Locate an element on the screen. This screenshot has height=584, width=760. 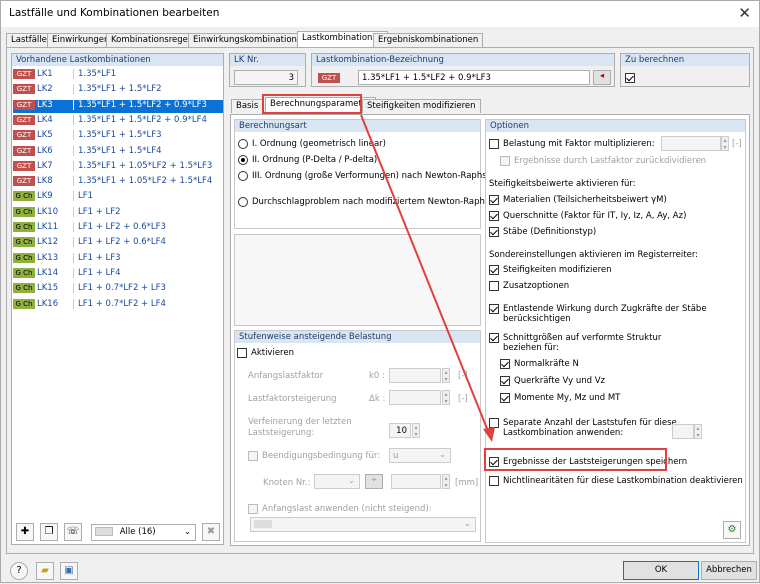
save-icon: ▣ is located at coordinates (69, 571).